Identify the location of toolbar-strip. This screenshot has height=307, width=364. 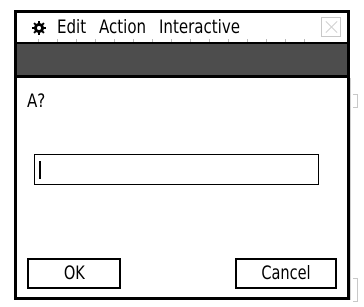
(182, 60).